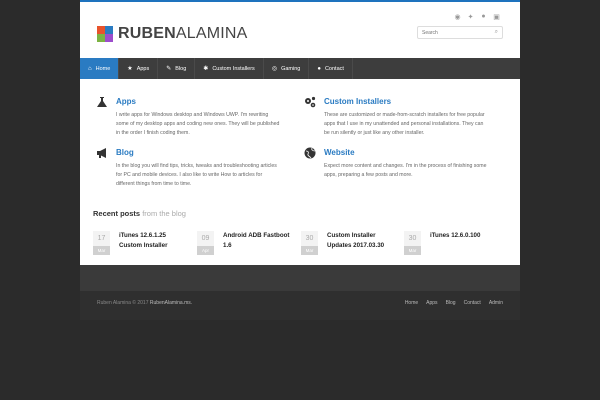  I want to click on footer-link-apps: Apps, so click(431, 303).